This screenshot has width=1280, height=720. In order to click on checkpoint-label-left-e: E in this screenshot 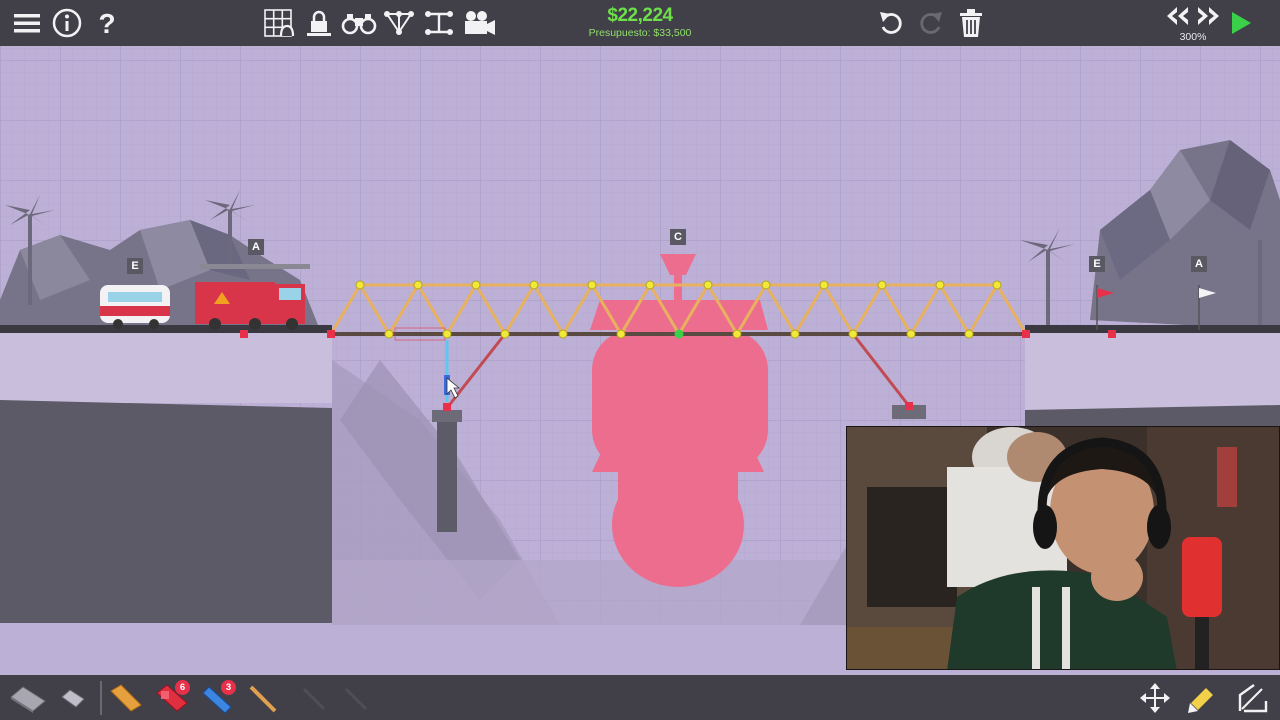, I will do `click(135, 266)`.